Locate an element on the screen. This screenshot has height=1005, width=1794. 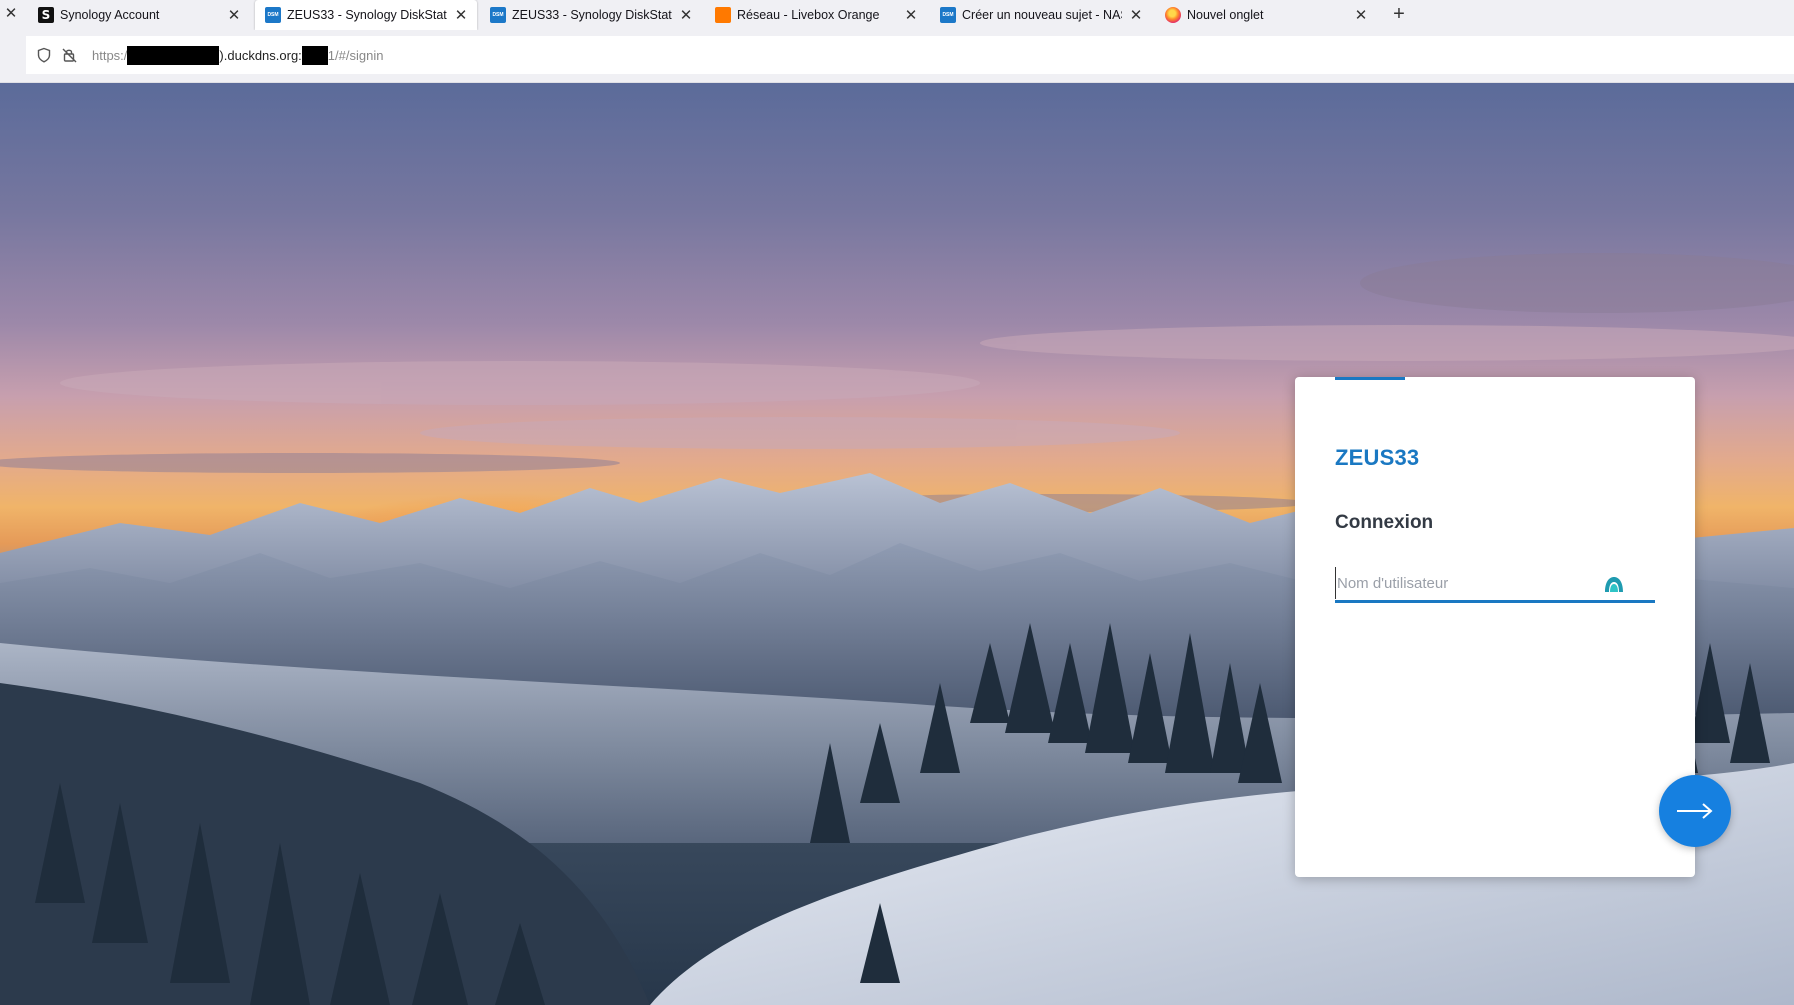
navigation-bar: https:/ ).duckdns.org: 1/#/signin is located at coordinates (897, 56).